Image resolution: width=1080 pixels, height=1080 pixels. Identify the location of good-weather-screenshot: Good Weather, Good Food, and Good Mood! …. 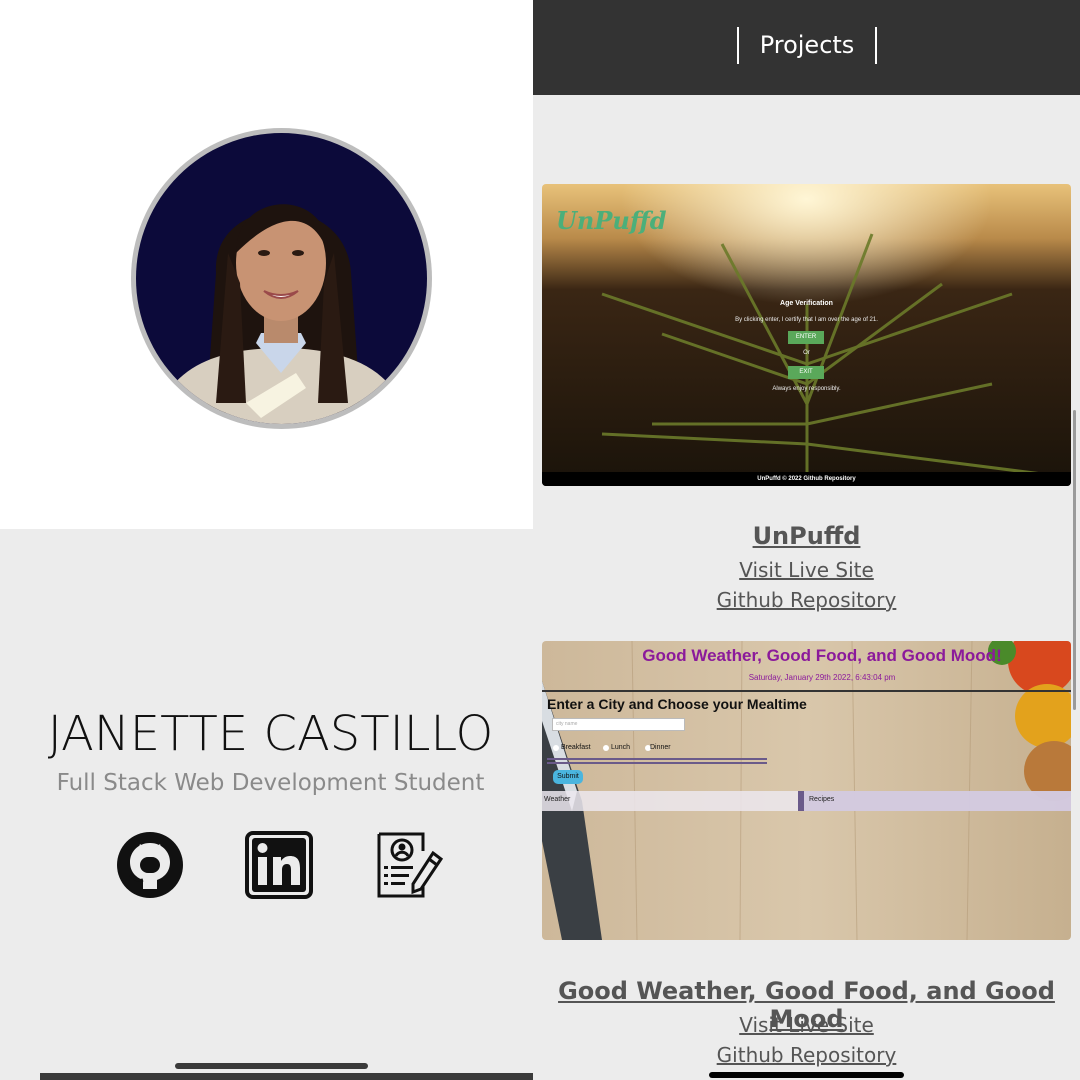
(806, 790).